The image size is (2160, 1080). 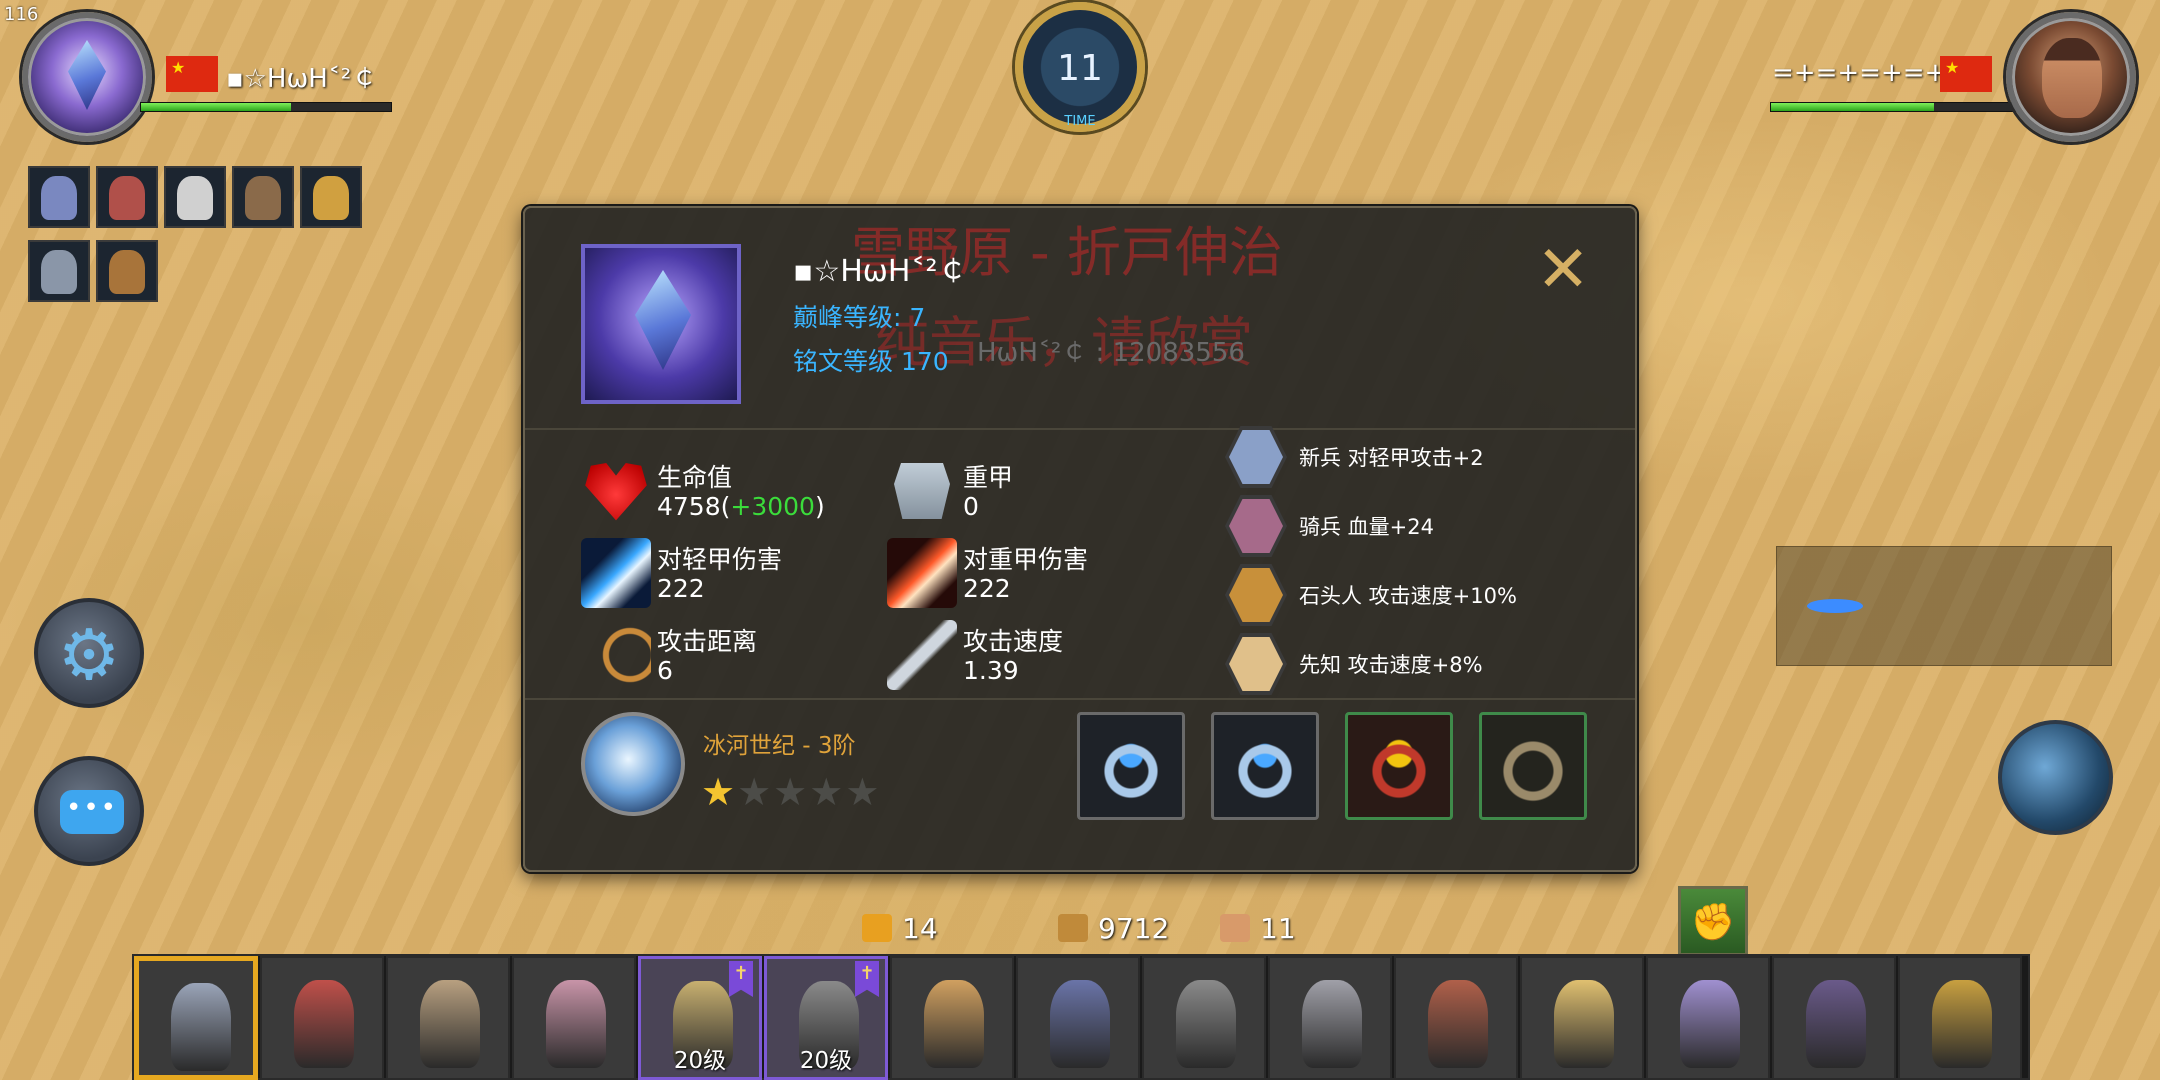 I want to click on player1-hp-fill, so click(x=216, y=107).